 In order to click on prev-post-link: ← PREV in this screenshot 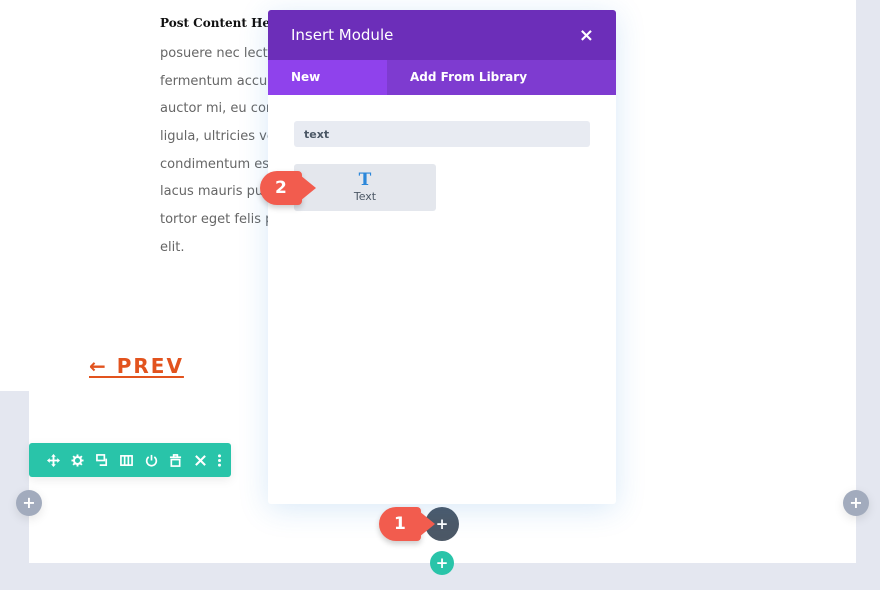, I will do `click(136, 366)`.